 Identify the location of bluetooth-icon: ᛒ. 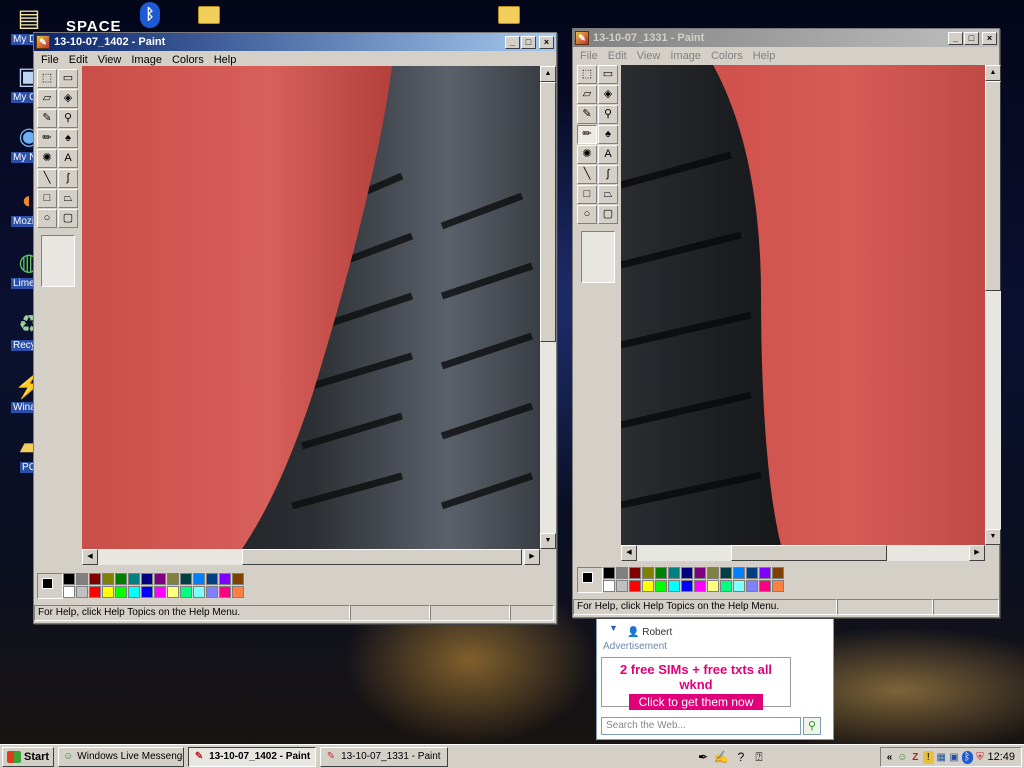
(150, 15).